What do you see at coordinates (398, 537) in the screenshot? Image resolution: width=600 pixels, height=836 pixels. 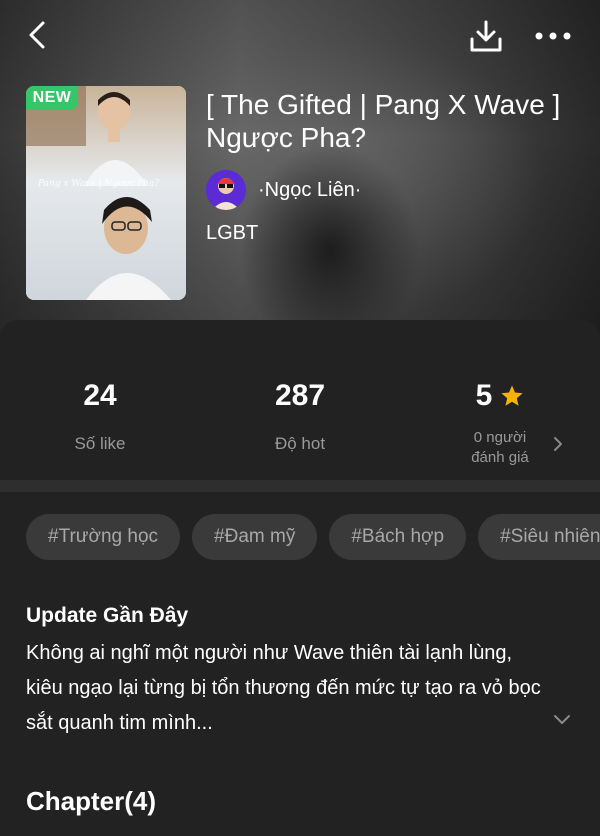 I see `tag-bach-hop: #Bách hợp` at bounding box center [398, 537].